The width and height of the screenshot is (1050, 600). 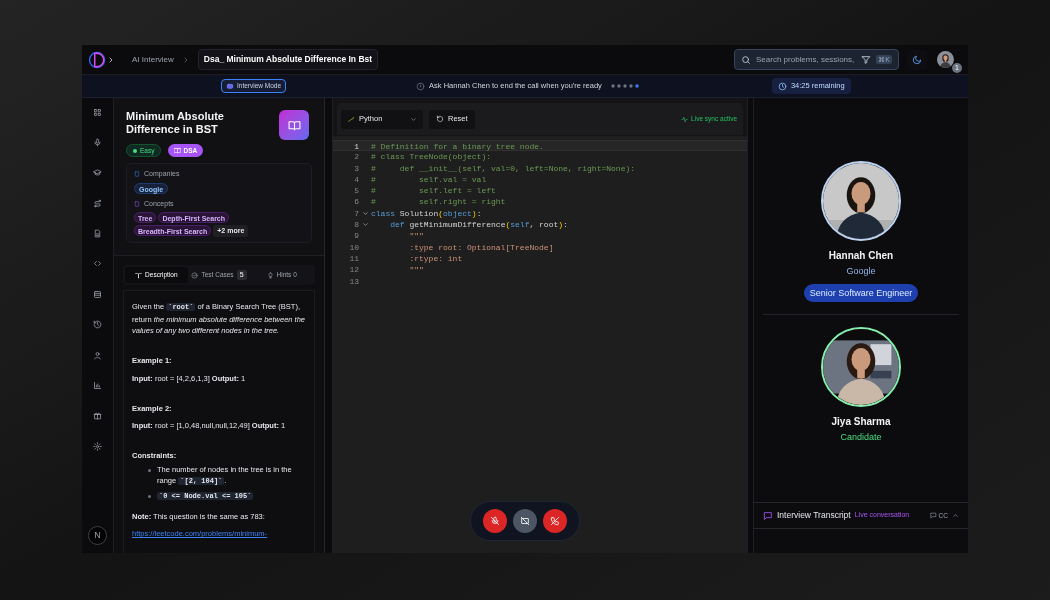 I want to click on gift-icon, so click(x=97, y=416).